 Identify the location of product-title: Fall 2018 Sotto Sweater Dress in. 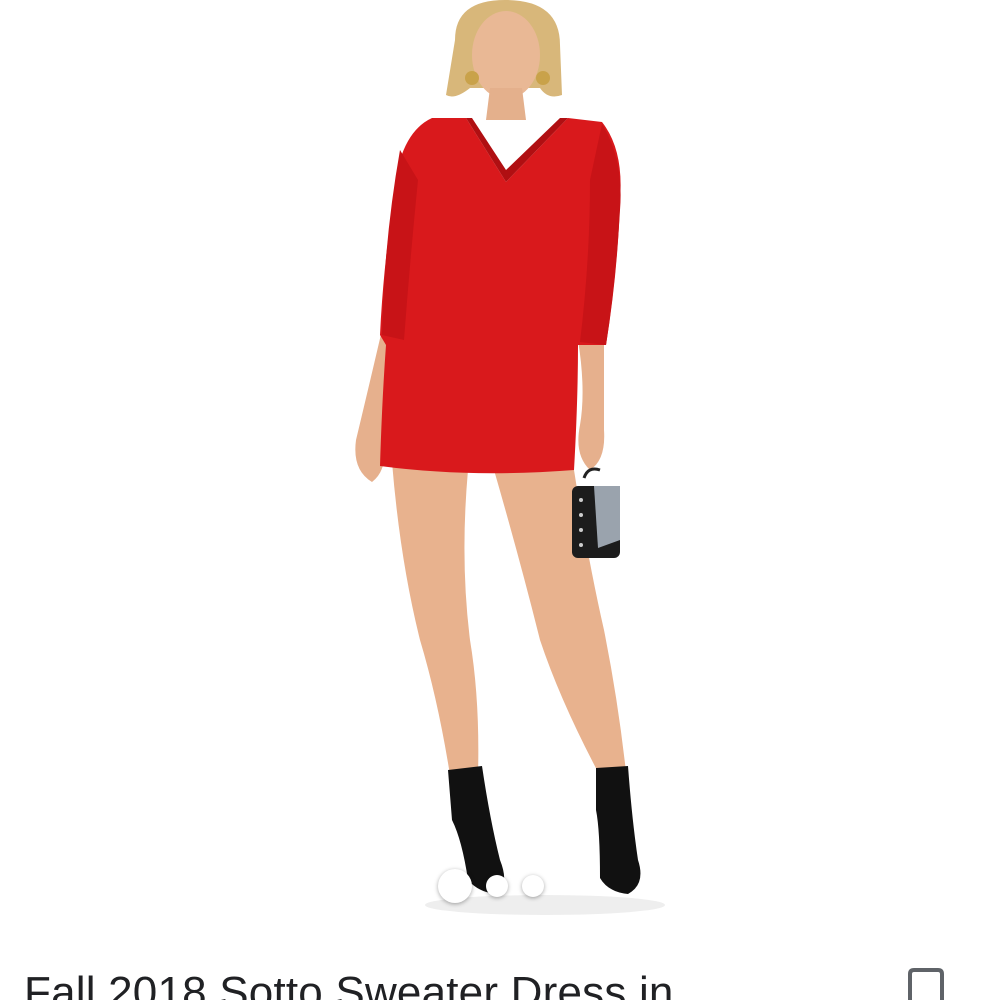
(349, 984).